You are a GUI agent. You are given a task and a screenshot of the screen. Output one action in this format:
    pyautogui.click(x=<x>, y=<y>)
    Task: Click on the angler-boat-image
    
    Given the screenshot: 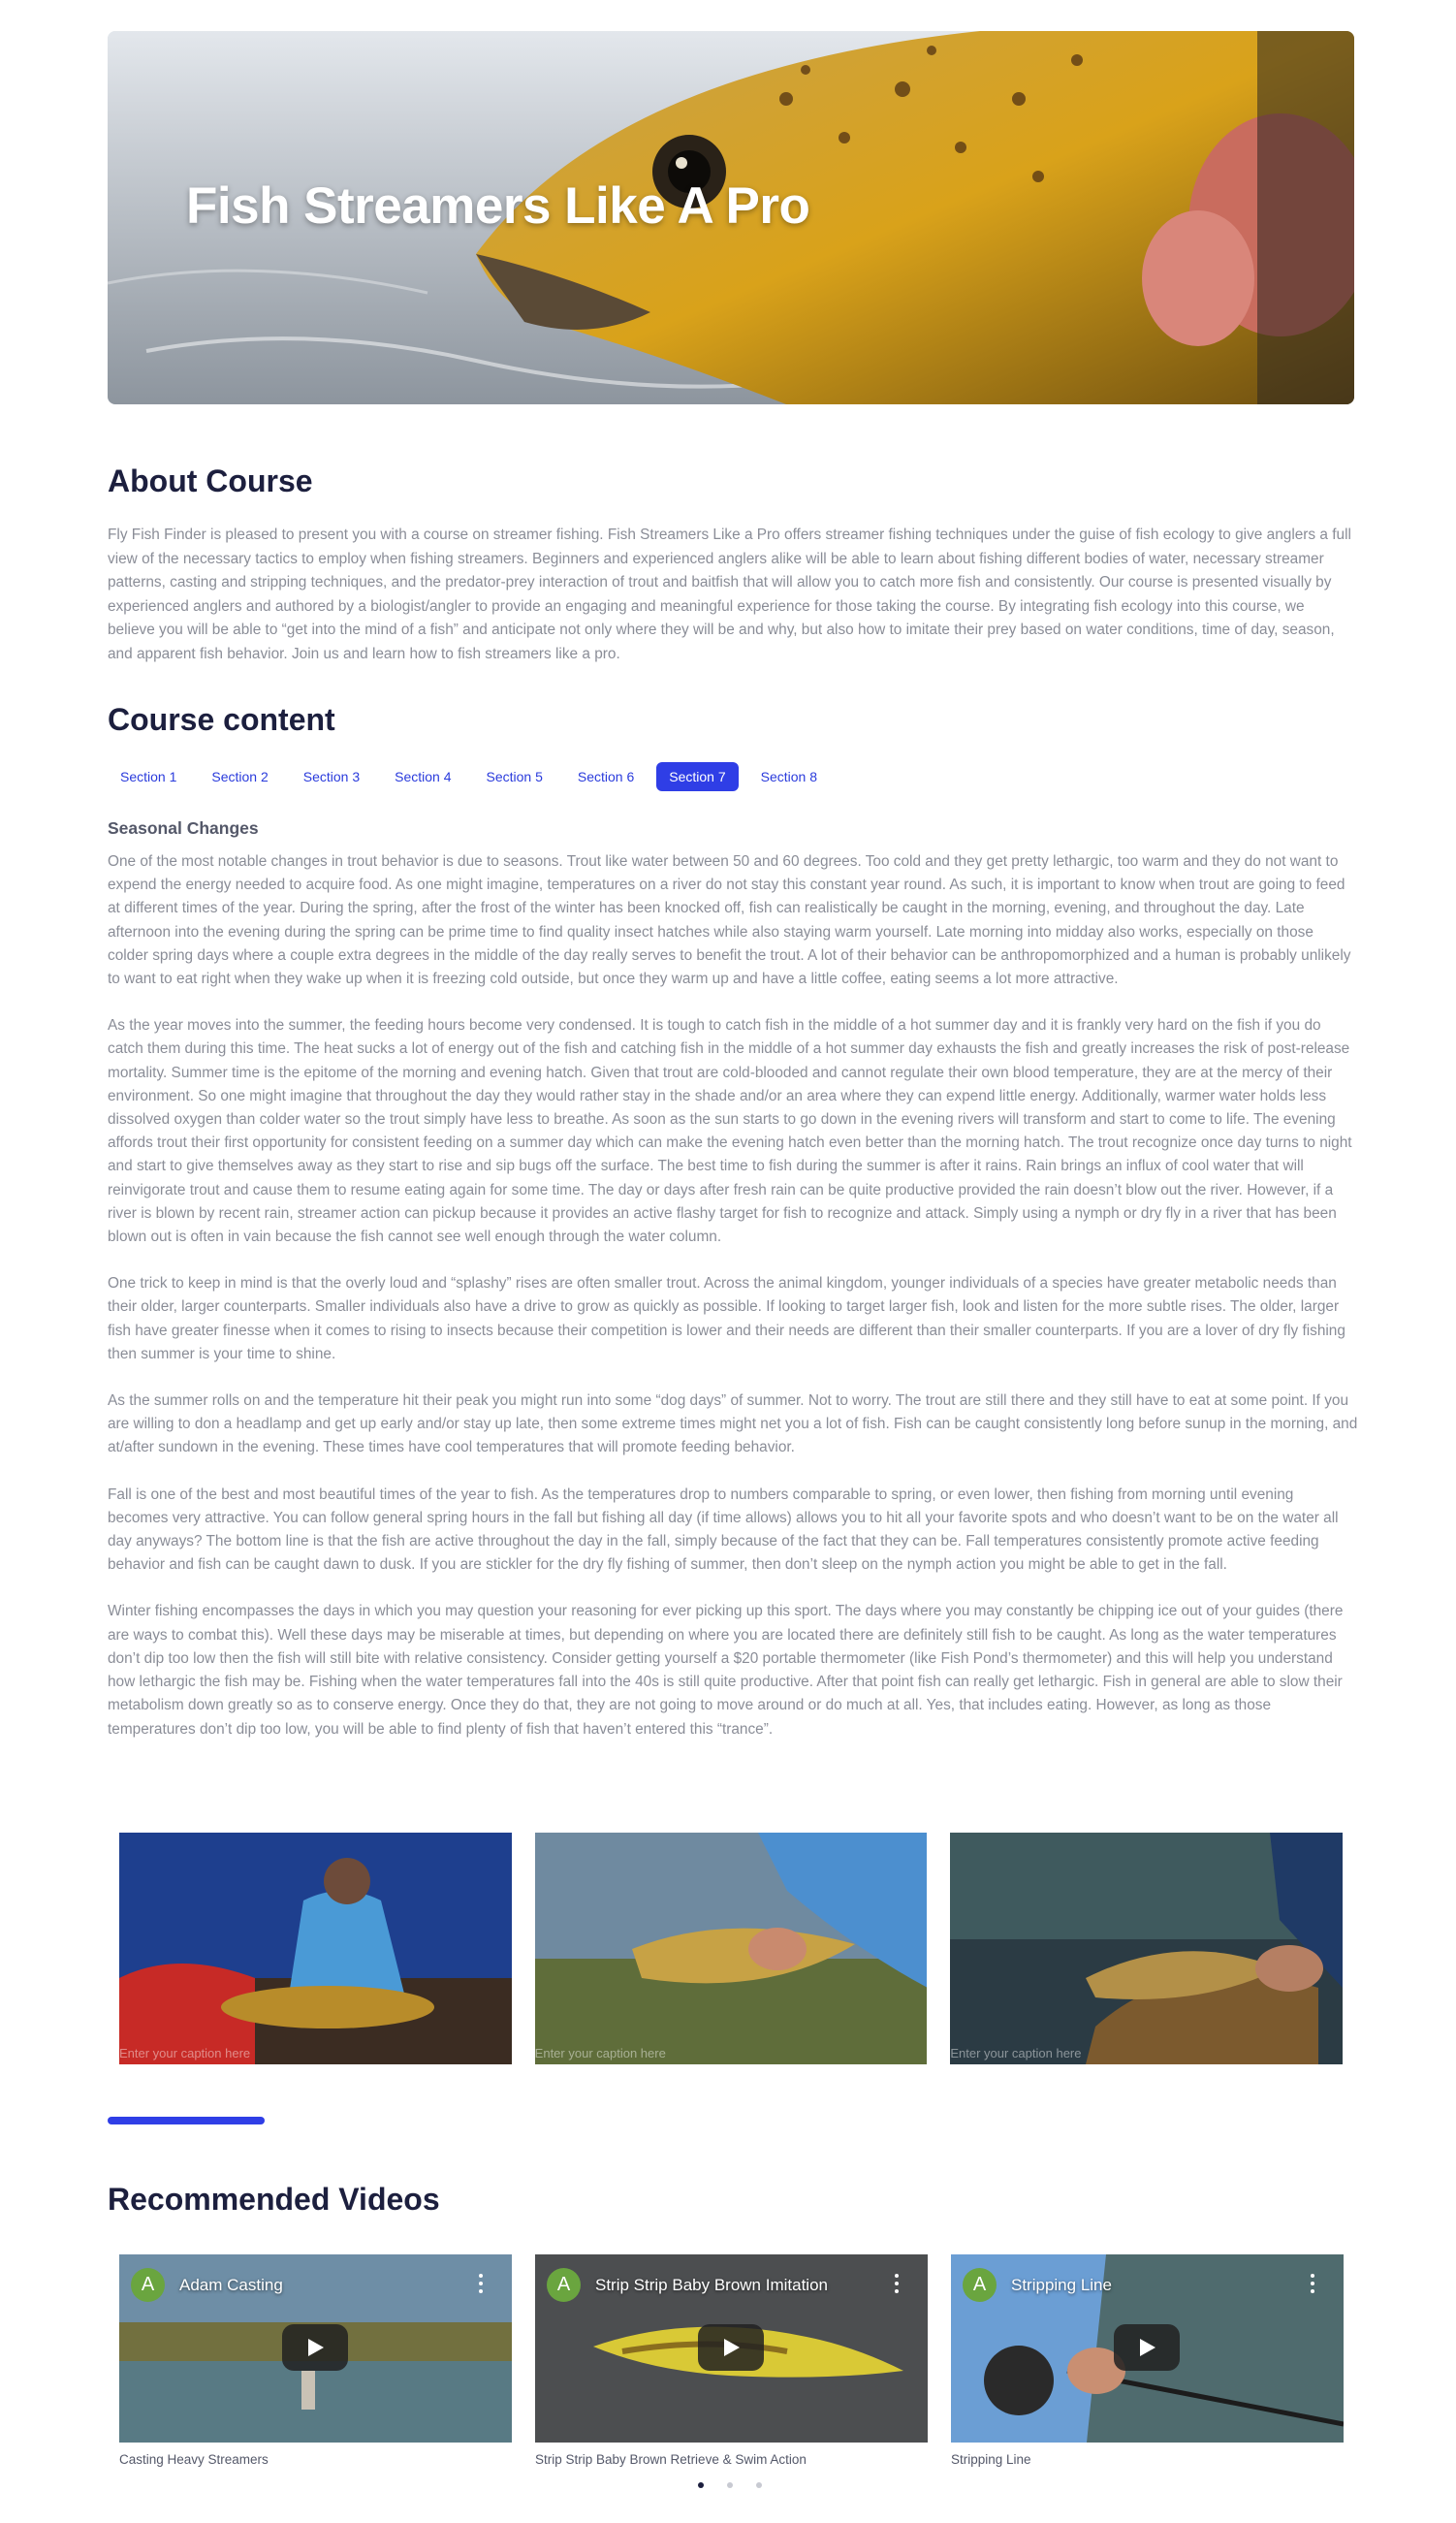 What is the action you would take?
    pyautogui.click(x=315, y=1948)
    